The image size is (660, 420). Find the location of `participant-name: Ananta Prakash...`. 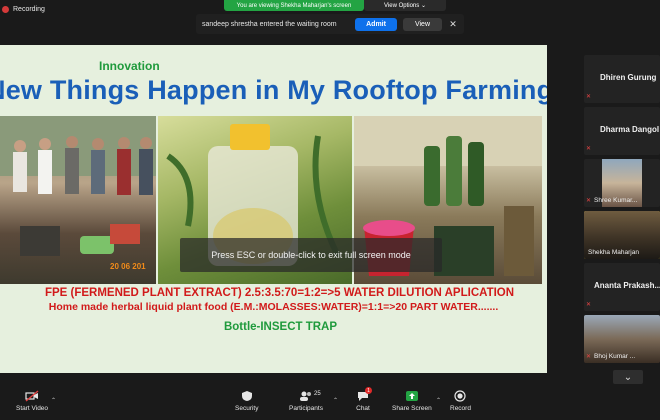

participant-name: Ananta Prakash... is located at coordinates (627, 285).